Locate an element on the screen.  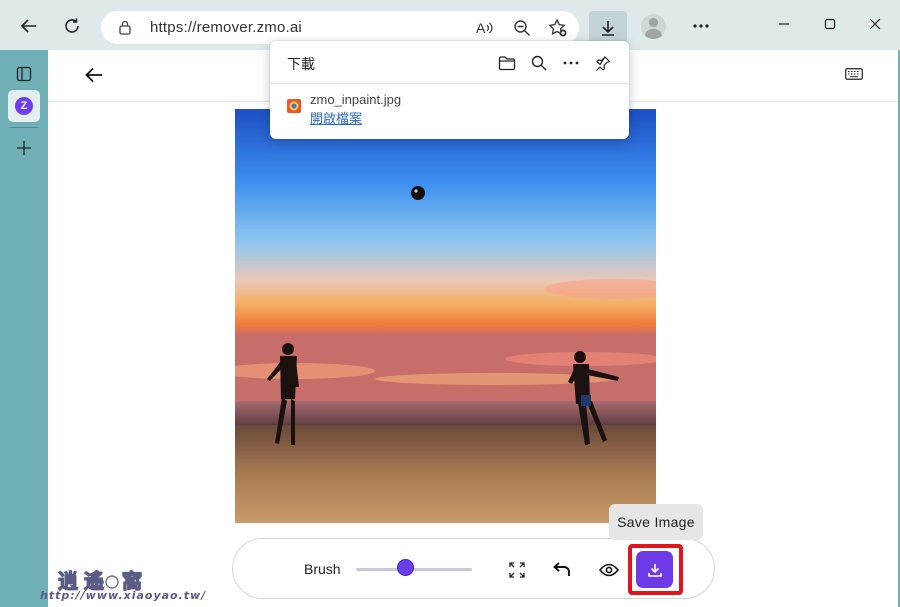
open-file-link: 開啟檔案 is located at coordinates (336, 117).